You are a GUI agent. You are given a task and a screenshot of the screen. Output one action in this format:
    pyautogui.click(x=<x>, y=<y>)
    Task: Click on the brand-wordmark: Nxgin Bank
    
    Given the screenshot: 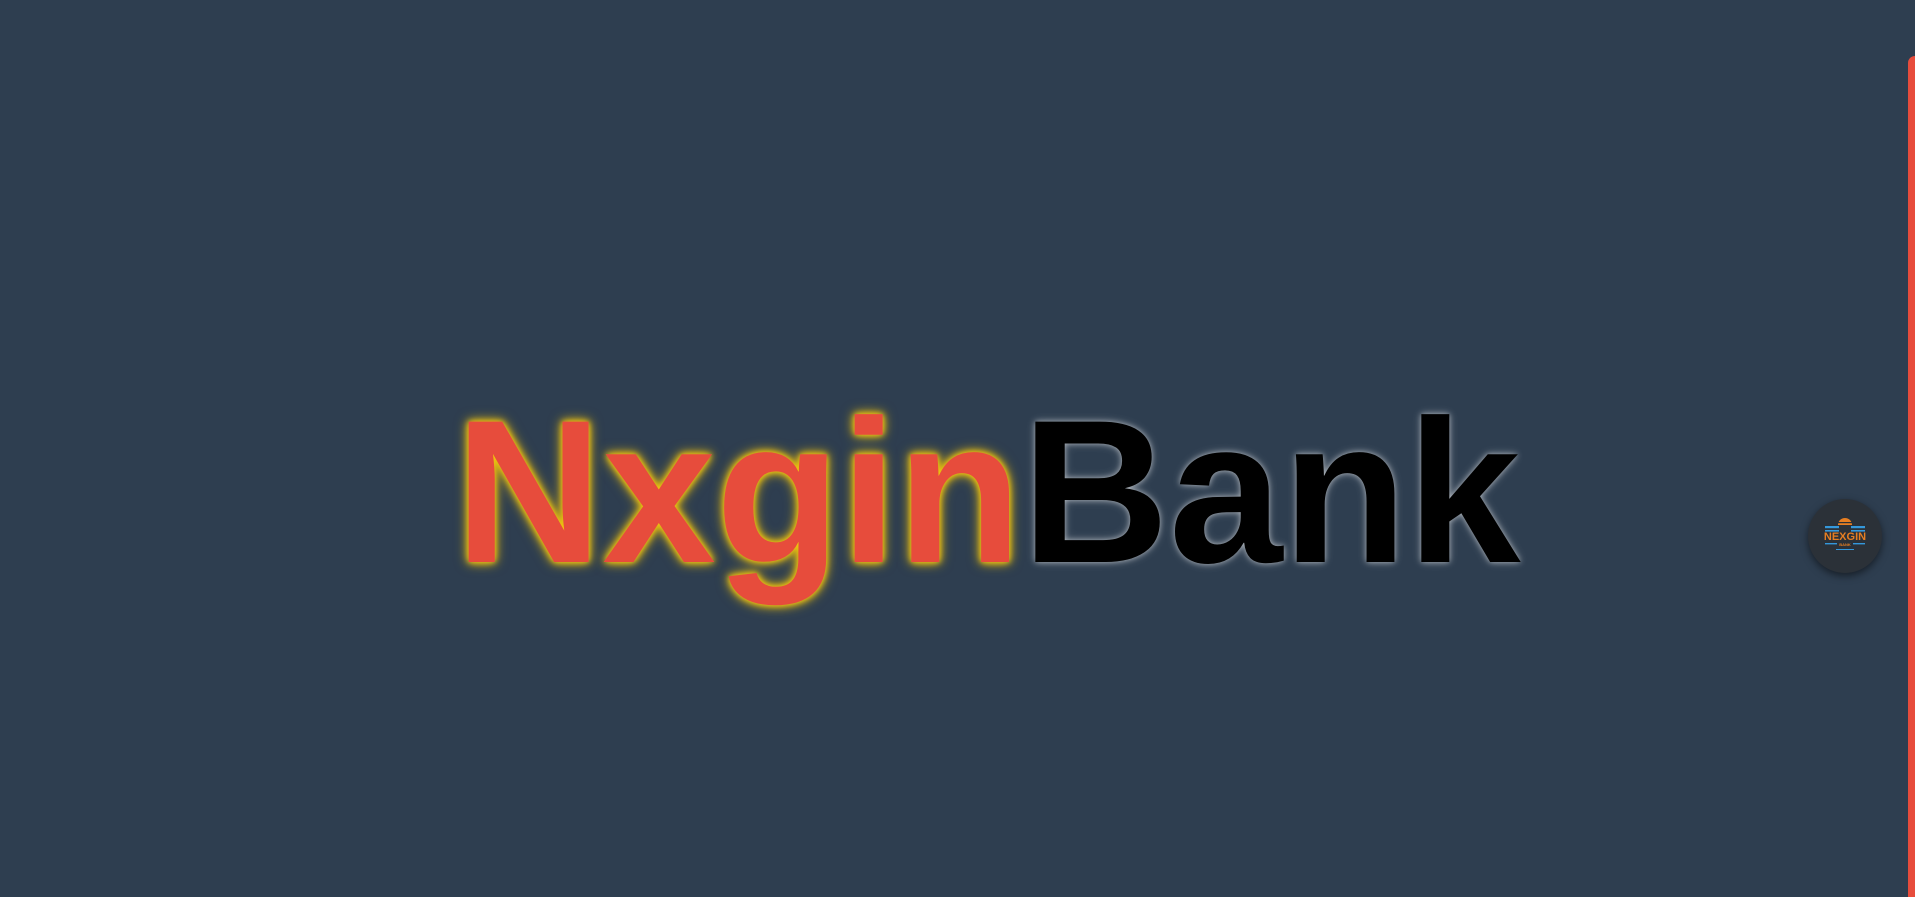 What is the action you would take?
    pyautogui.click(x=988, y=495)
    